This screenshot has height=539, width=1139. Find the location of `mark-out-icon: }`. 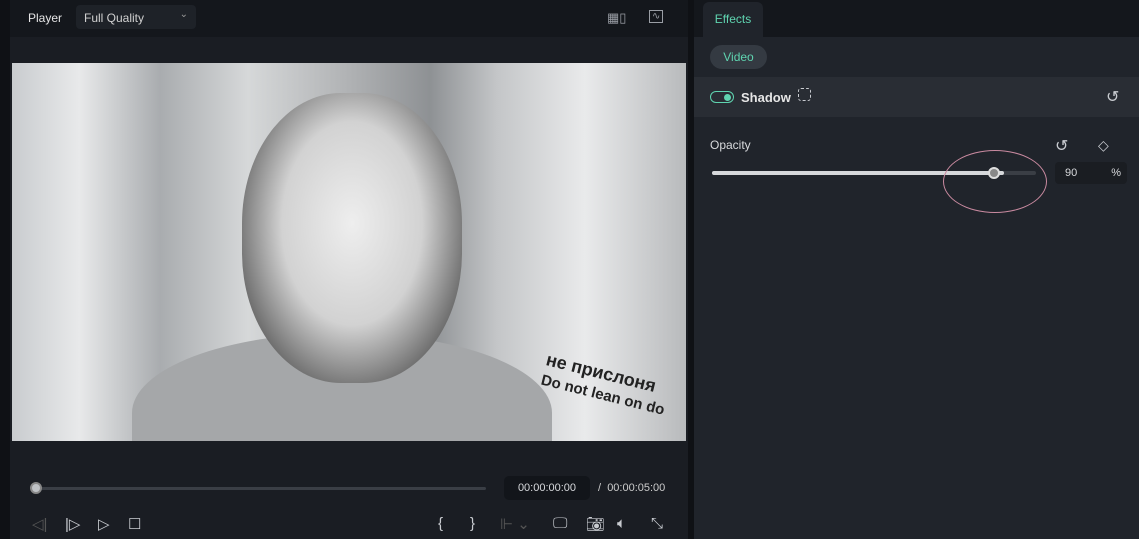

mark-out-icon: } is located at coordinates (472, 523).